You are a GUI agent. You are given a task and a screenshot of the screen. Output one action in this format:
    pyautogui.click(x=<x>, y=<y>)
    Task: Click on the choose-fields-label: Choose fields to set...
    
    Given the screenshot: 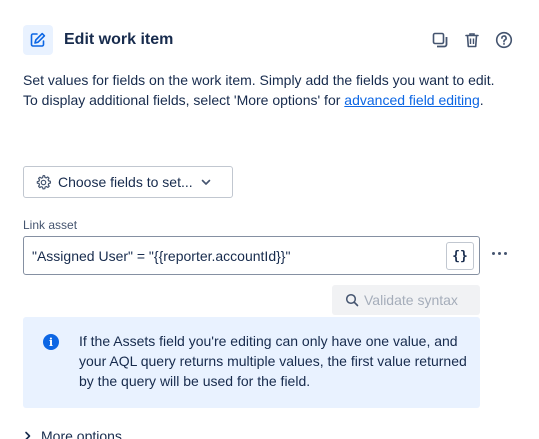 What is the action you would take?
    pyautogui.click(x=125, y=182)
    